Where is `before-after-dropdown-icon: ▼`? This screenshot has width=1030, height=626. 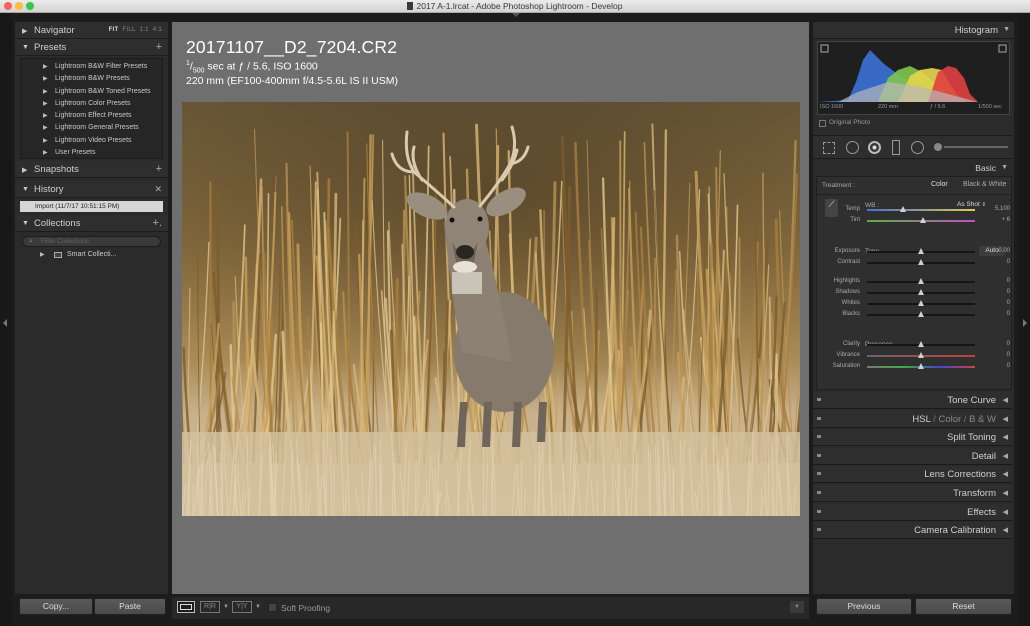
before-after-dropdown-icon: ▼ is located at coordinates (226, 607).